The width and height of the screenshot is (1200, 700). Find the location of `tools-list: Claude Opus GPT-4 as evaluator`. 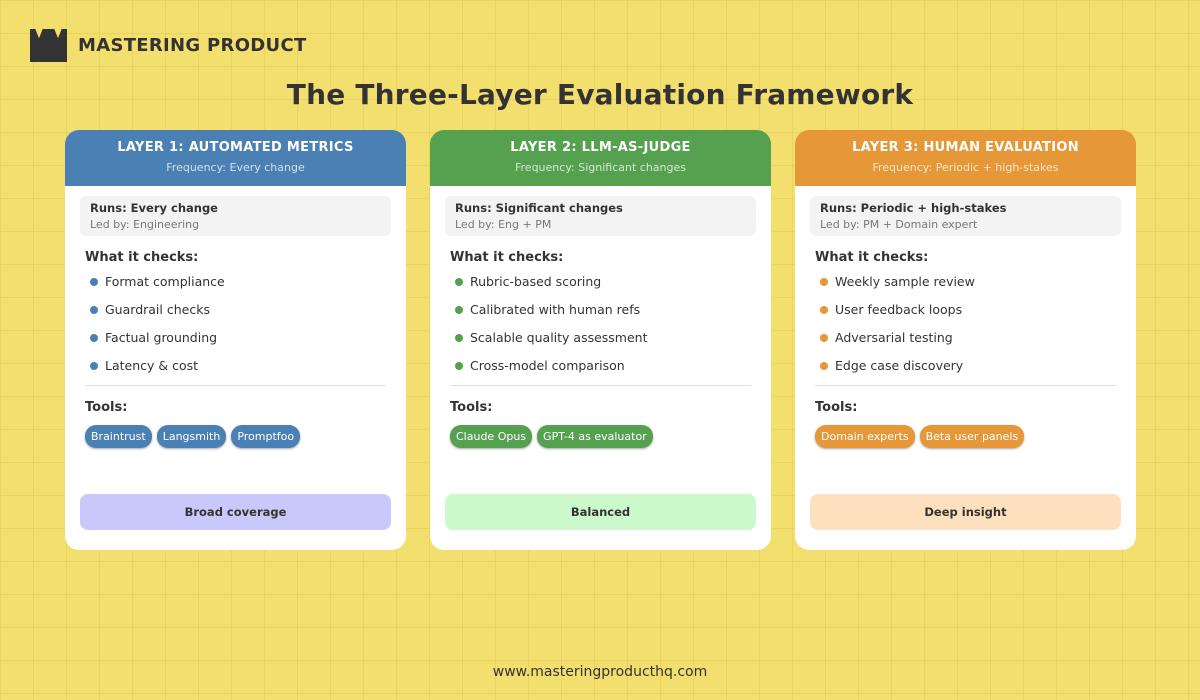

tools-list: Claude Opus GPT-4 as evaluator is located at coordinates (610, 436).